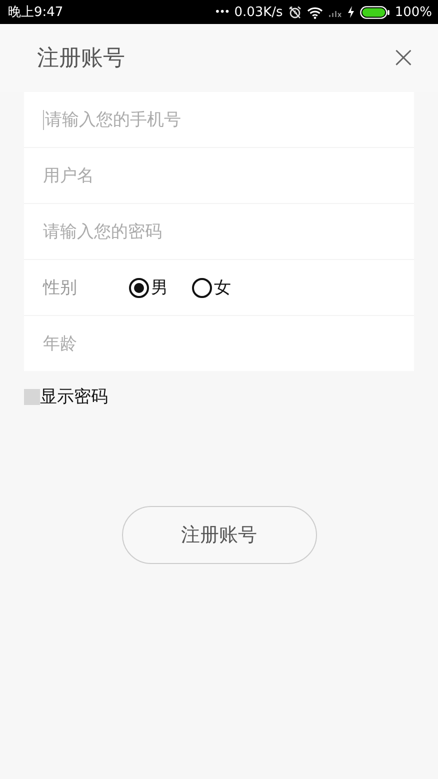  What do you see at coordinates (314, 12) in the screenshot?
I see `wifi-icon` at bounding box center [314, 12].